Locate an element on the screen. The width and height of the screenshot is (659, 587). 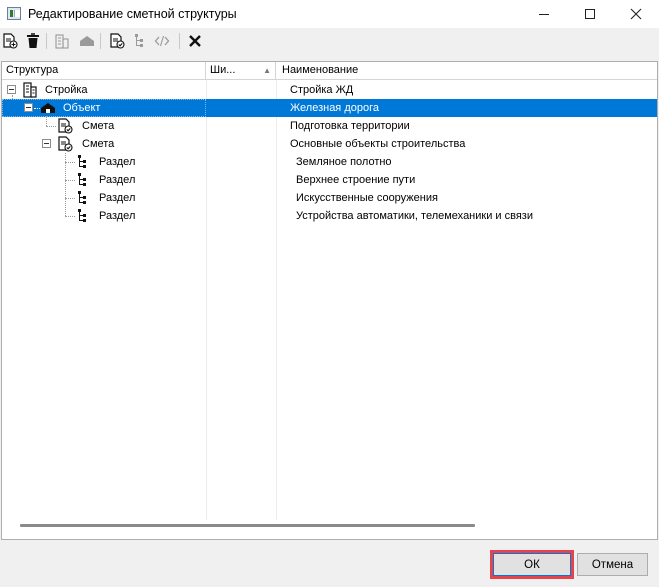
close-x-icon is located at coordinates (195, 41).